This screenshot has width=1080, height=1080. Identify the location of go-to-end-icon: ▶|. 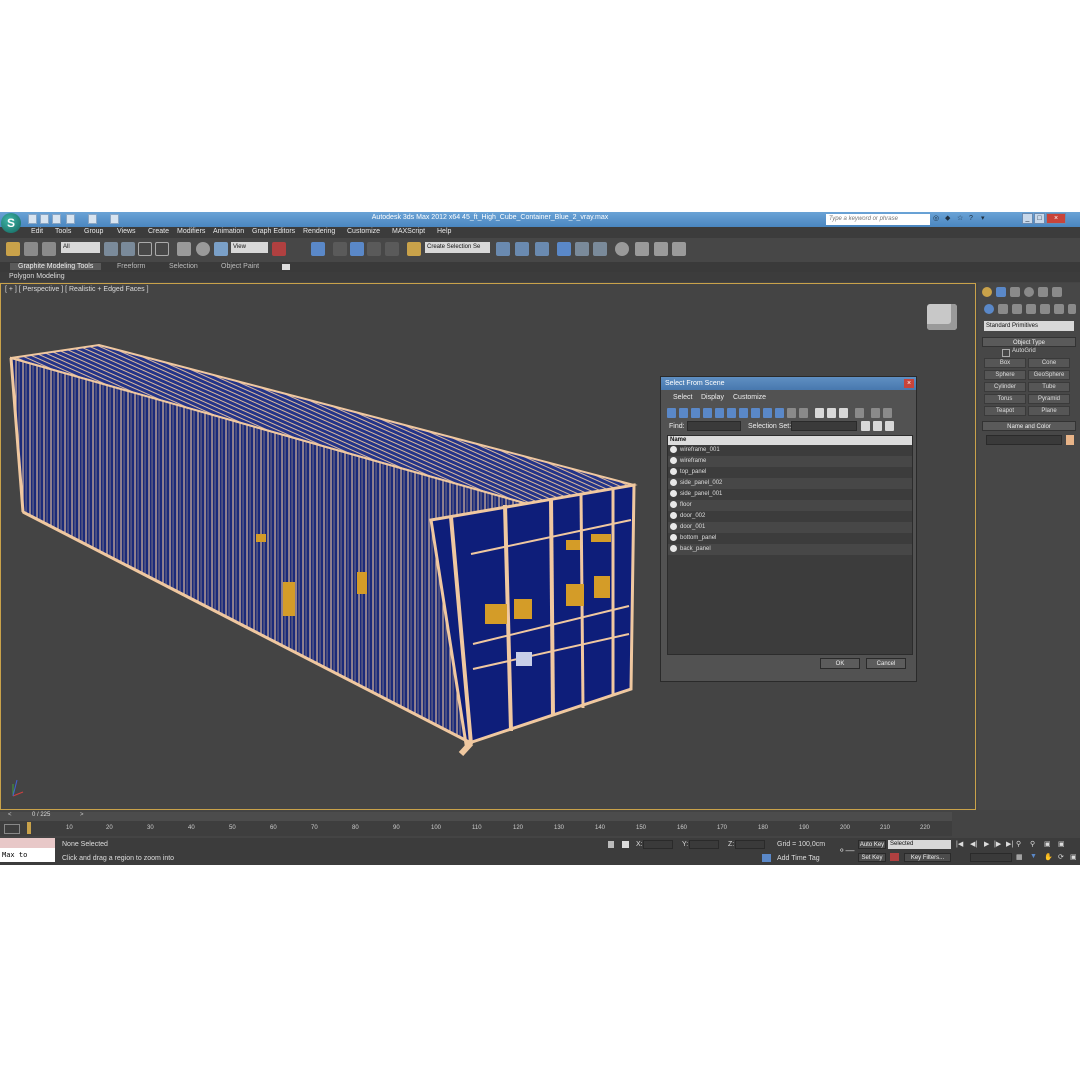
(1009, 844).